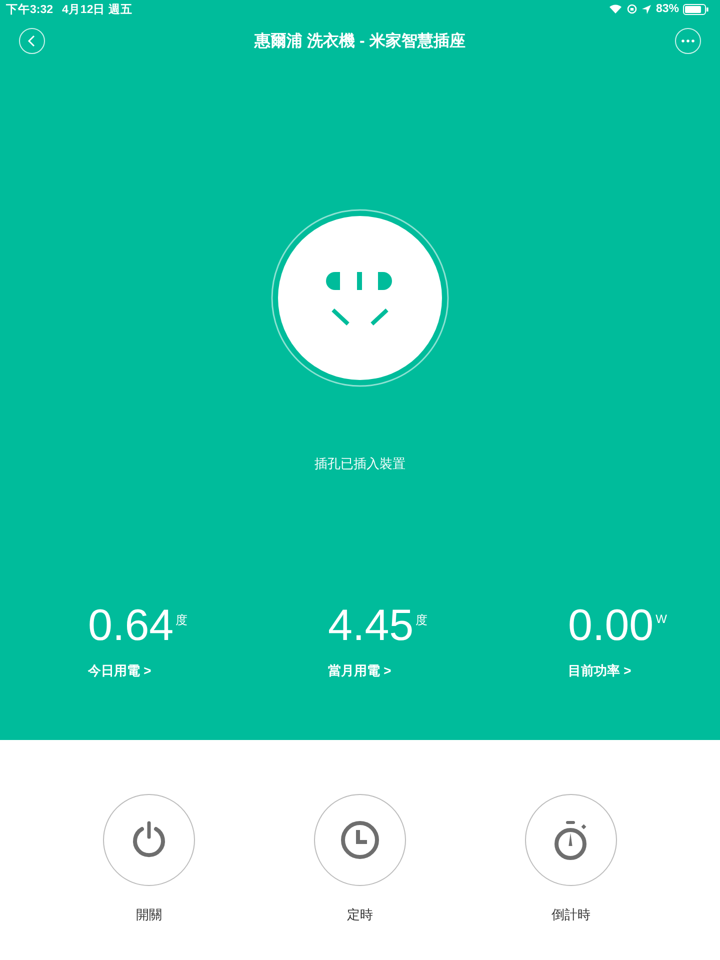  What do you see at coordinates (149, 915) in the screenshot?
I see `control-label: 開關` at bounding box center [149, 915].